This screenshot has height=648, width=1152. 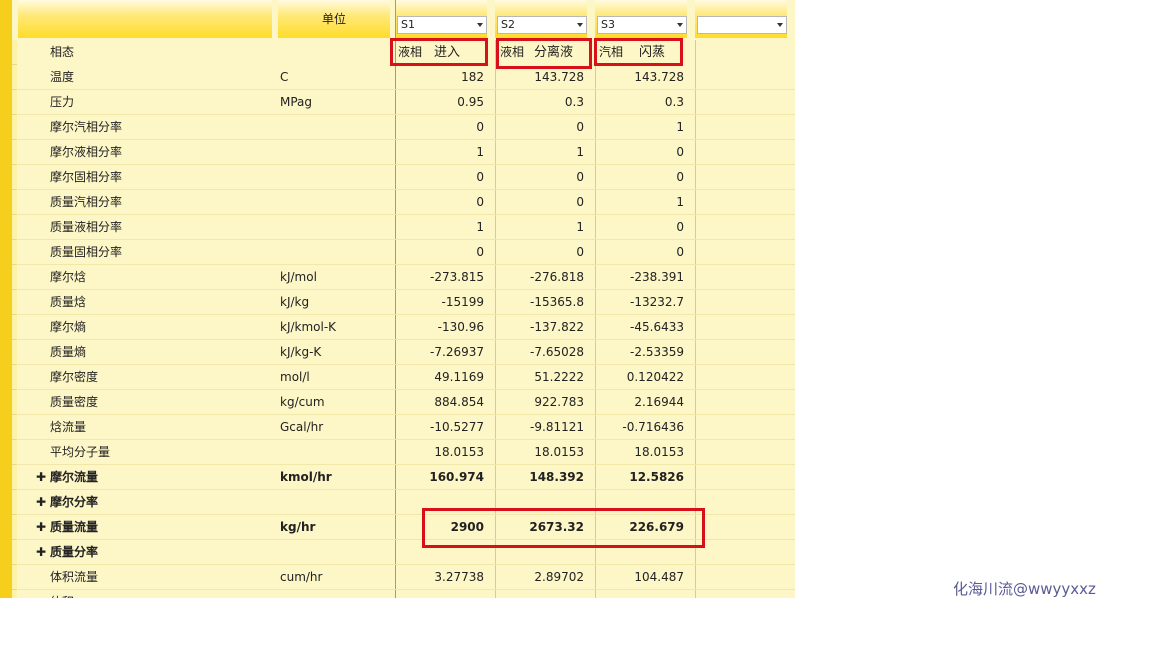 What do you see at coordinates (406, 594) in the screenshot?
I see `table-row: 体积` at bounding box center [406, 594].